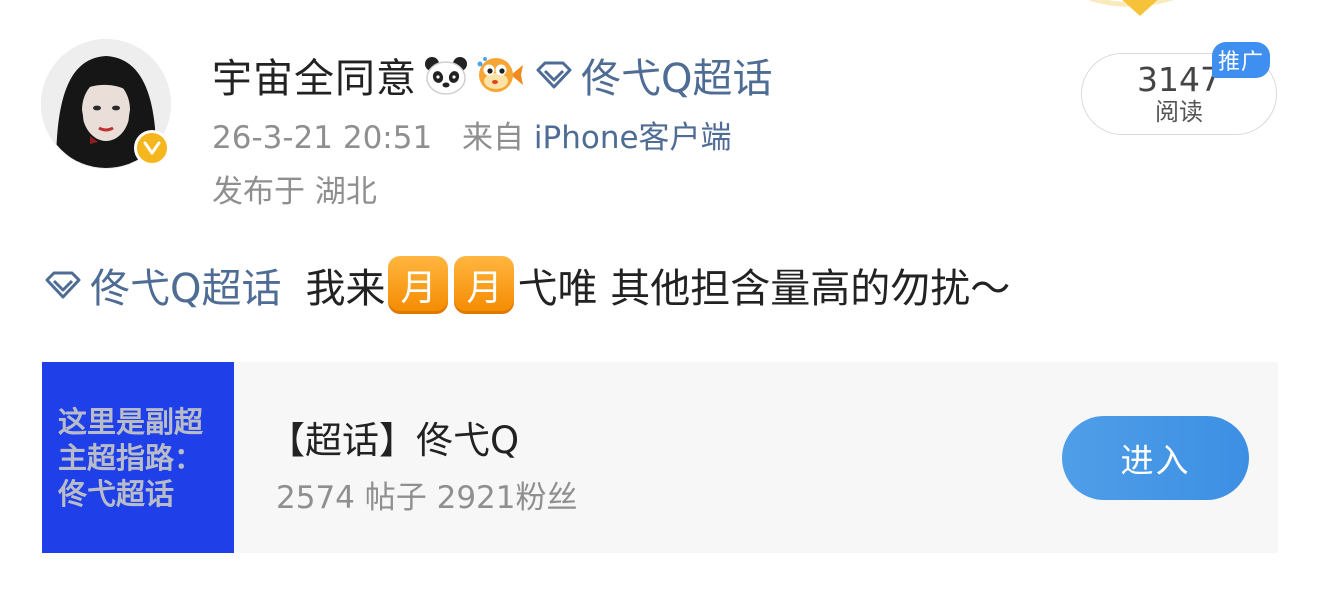 Image resolution: width=1320 pixels, height=612 pixels. What do you see at coordinates (677, 79) in the screenshot?
I see `header-topic-label: 佟弋Q超话` at bounding box center [677, 79].